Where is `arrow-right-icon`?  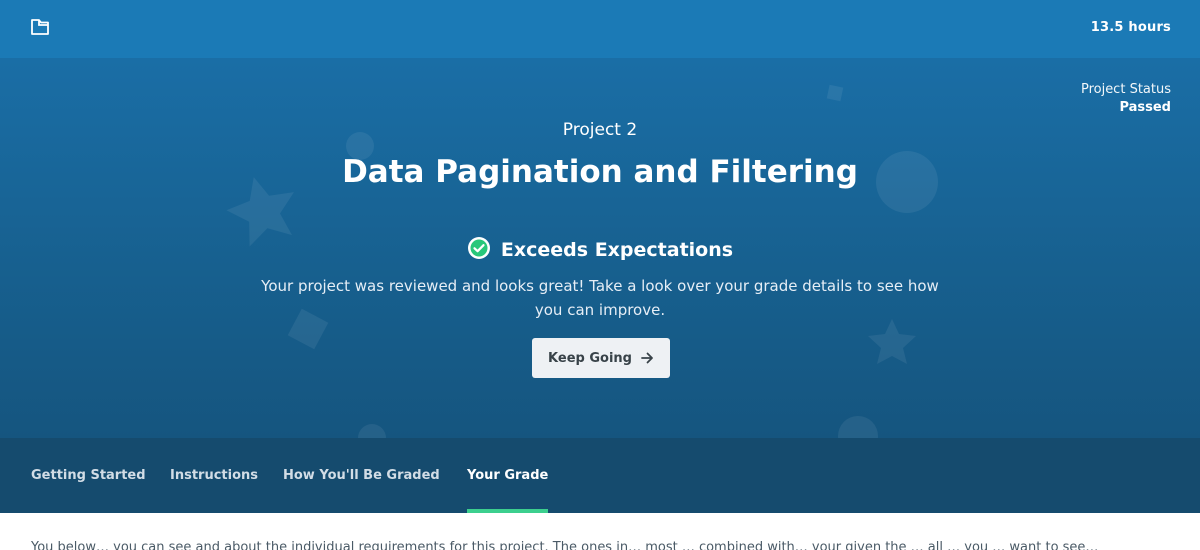
arrow-right-icon is located at coordinates (647, 358).